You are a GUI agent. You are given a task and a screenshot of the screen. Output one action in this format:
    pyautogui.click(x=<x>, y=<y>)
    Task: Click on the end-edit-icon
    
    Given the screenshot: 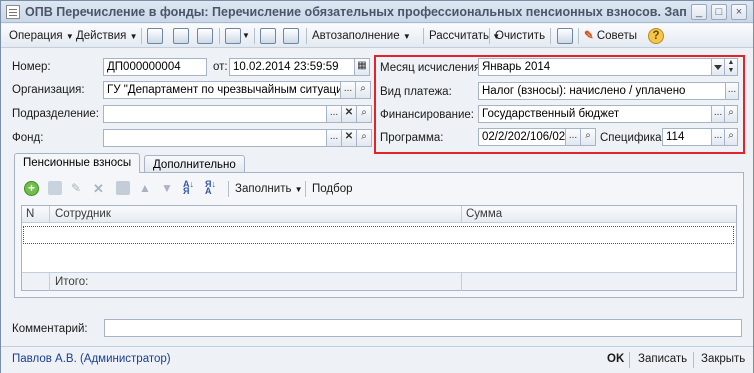 What is the action you would take?
    pyautogui.click(x=123, y=188)
    